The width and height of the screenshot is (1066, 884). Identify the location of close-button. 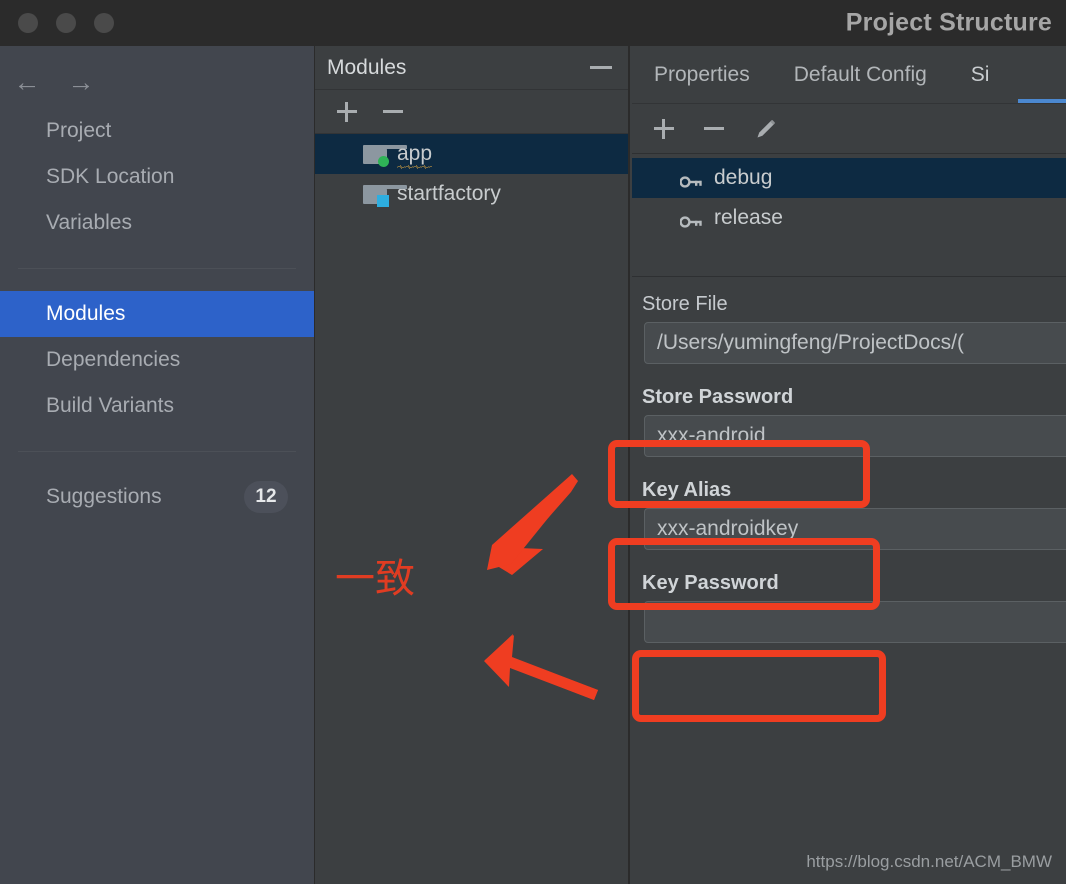
(28, 23).